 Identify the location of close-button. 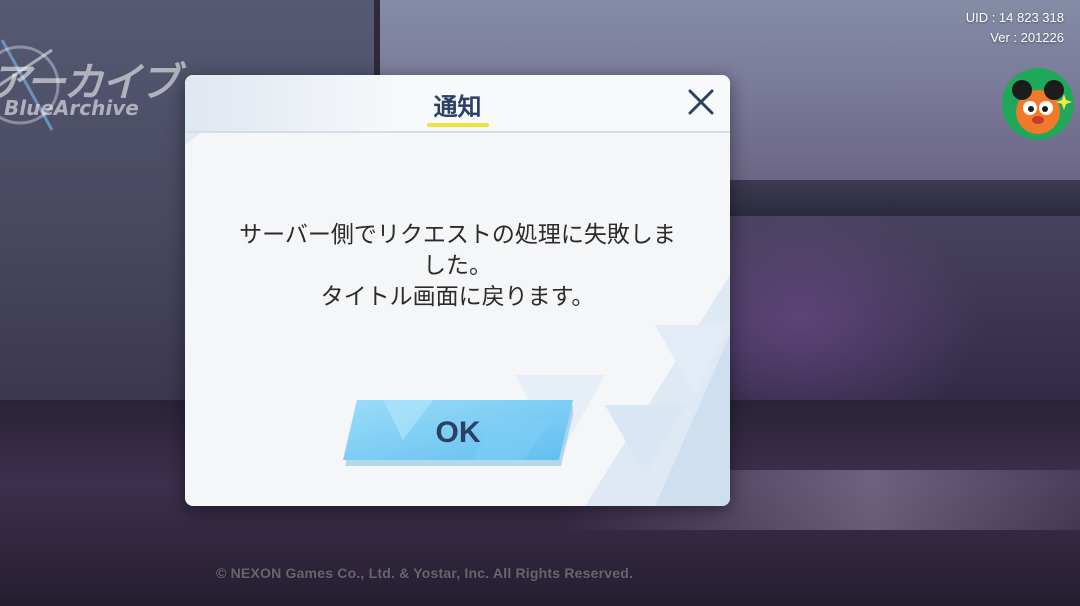
(701, 102).